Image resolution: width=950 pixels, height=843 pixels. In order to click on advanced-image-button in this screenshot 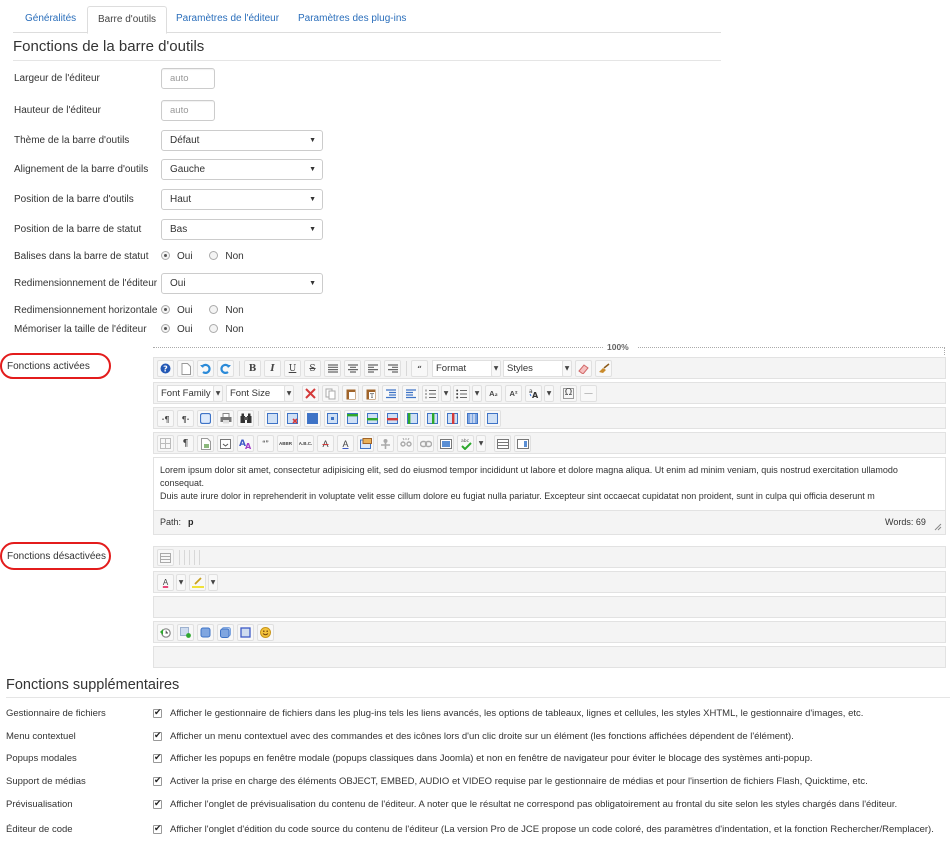, I will do `click(365, 443)`.